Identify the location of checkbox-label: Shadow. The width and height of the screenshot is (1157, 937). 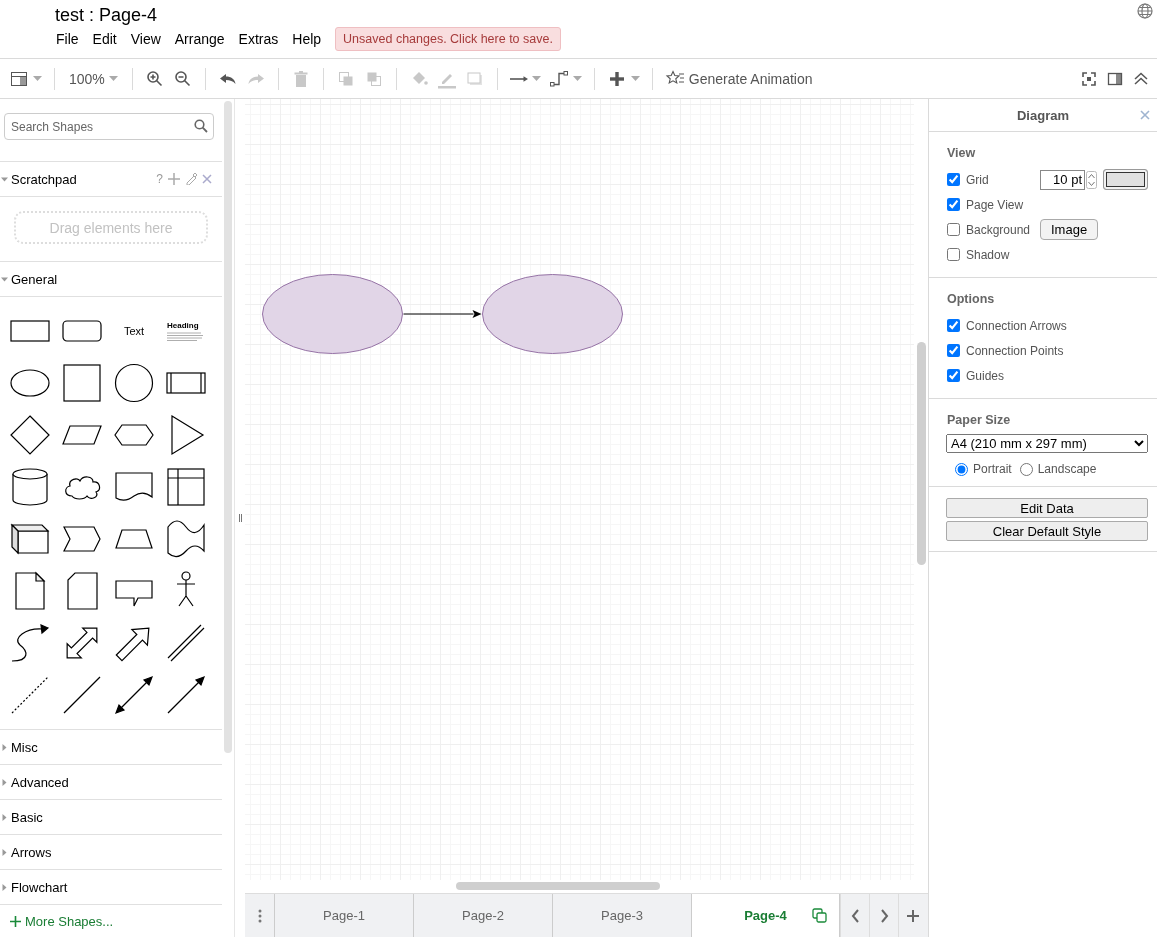
(988, 254).